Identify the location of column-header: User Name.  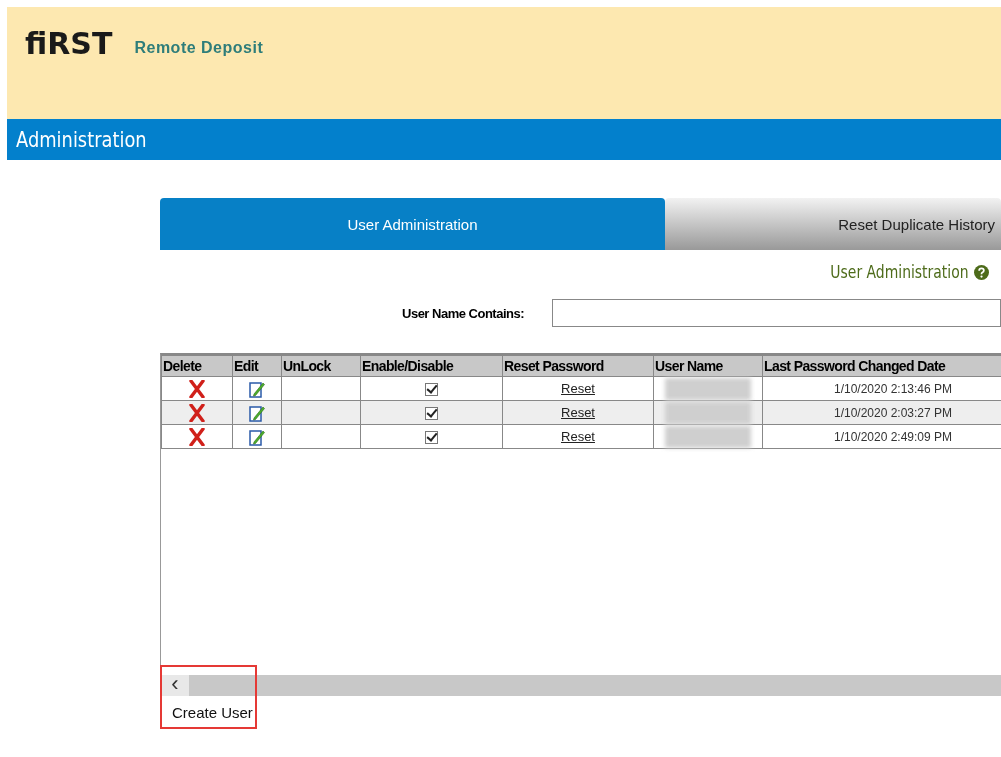
(708, 366).